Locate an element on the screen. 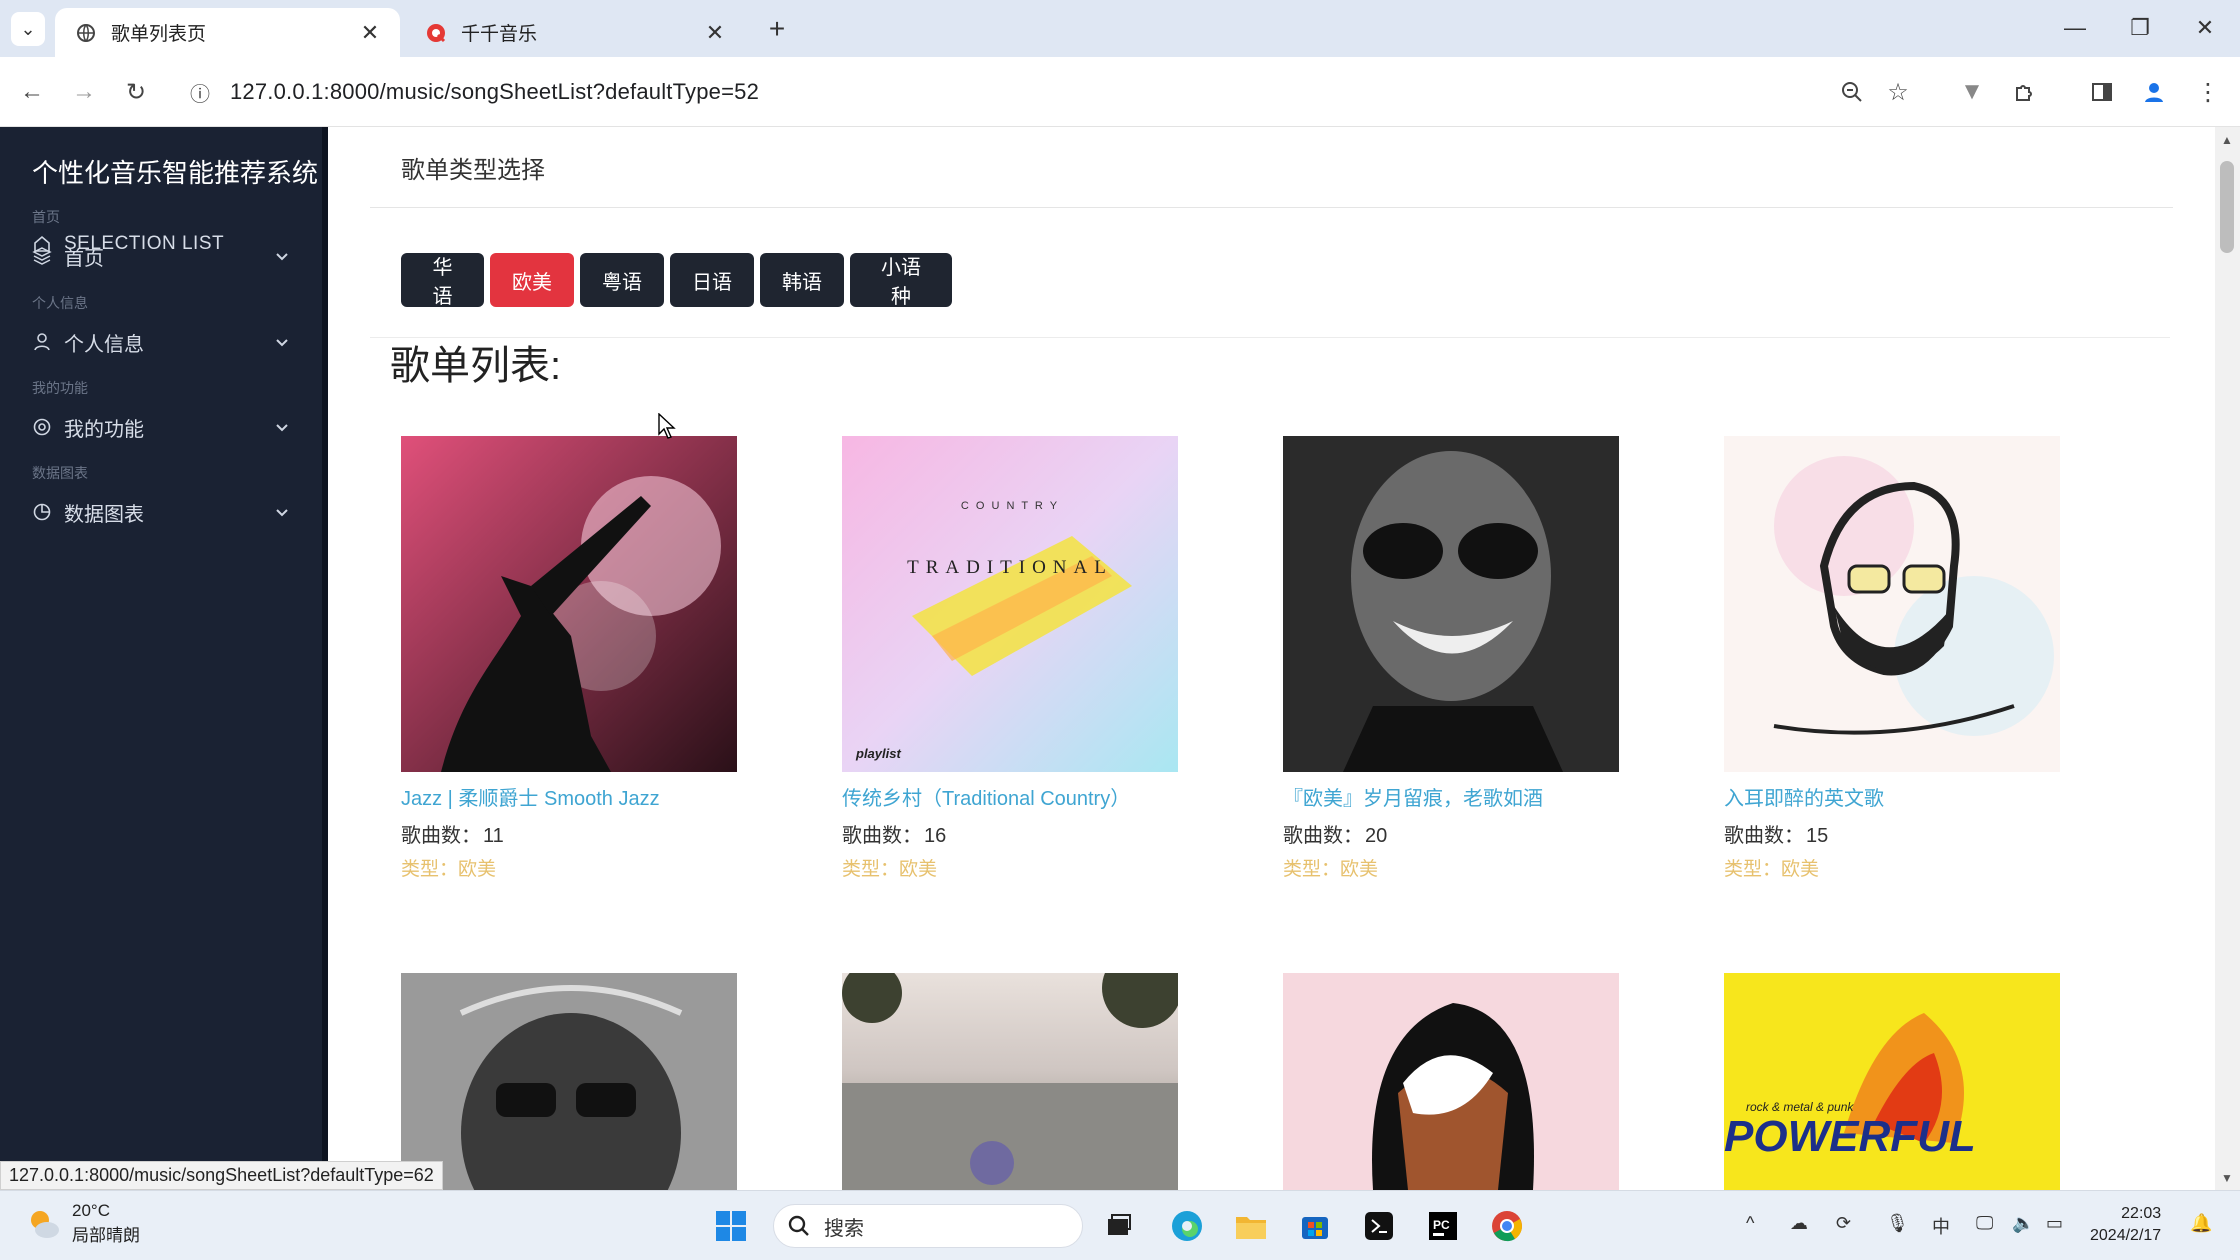 Image resolution: width=2240 pixels, height=1260 pixels. cover-image: rock & metal & punk POWERFUL is located at coordinates (1892, 1081).